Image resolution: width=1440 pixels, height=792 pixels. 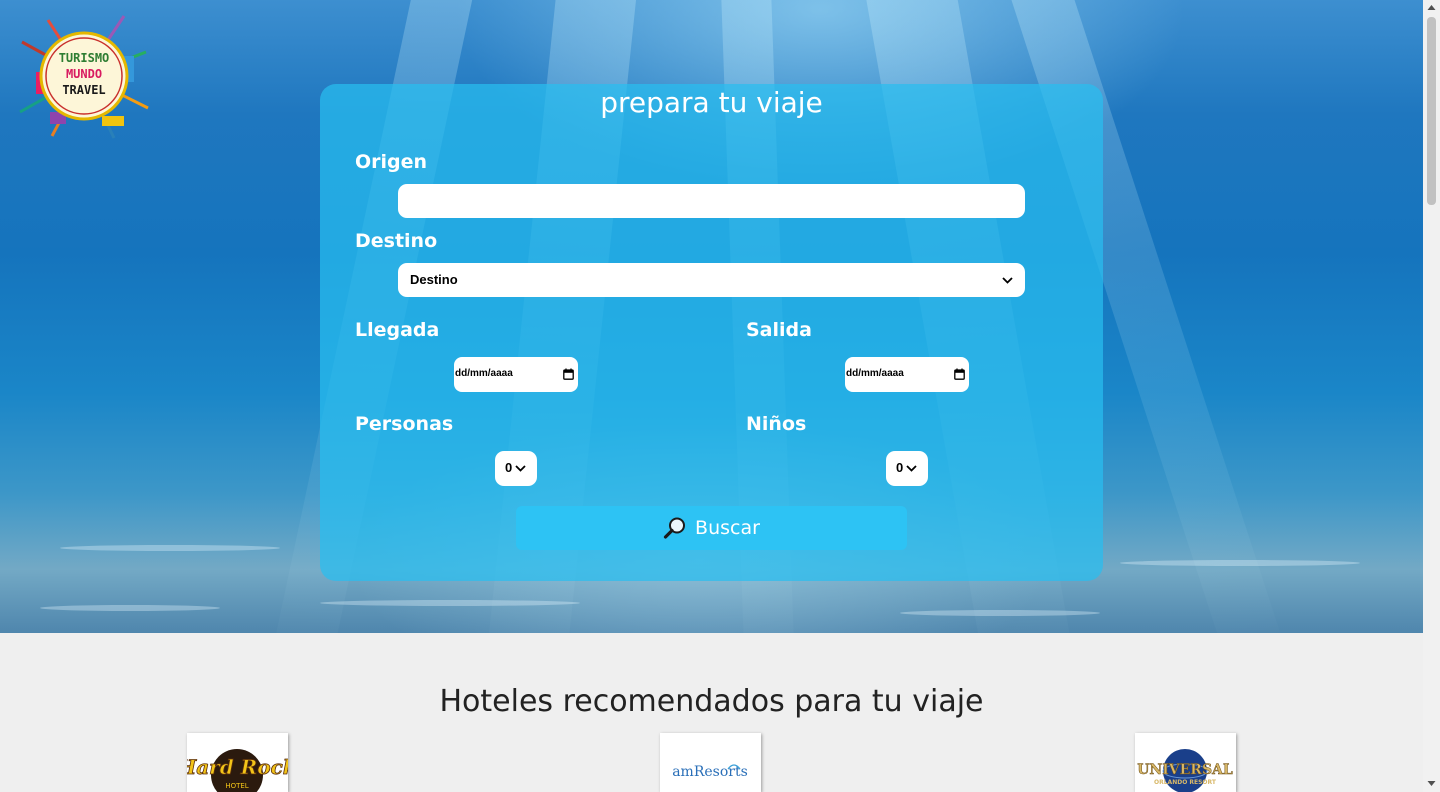 What do you see at coordinates (1431, 7) in the screenshot?
I see `scroll-up-arrow-icon` at bounding box center [1431, 7].